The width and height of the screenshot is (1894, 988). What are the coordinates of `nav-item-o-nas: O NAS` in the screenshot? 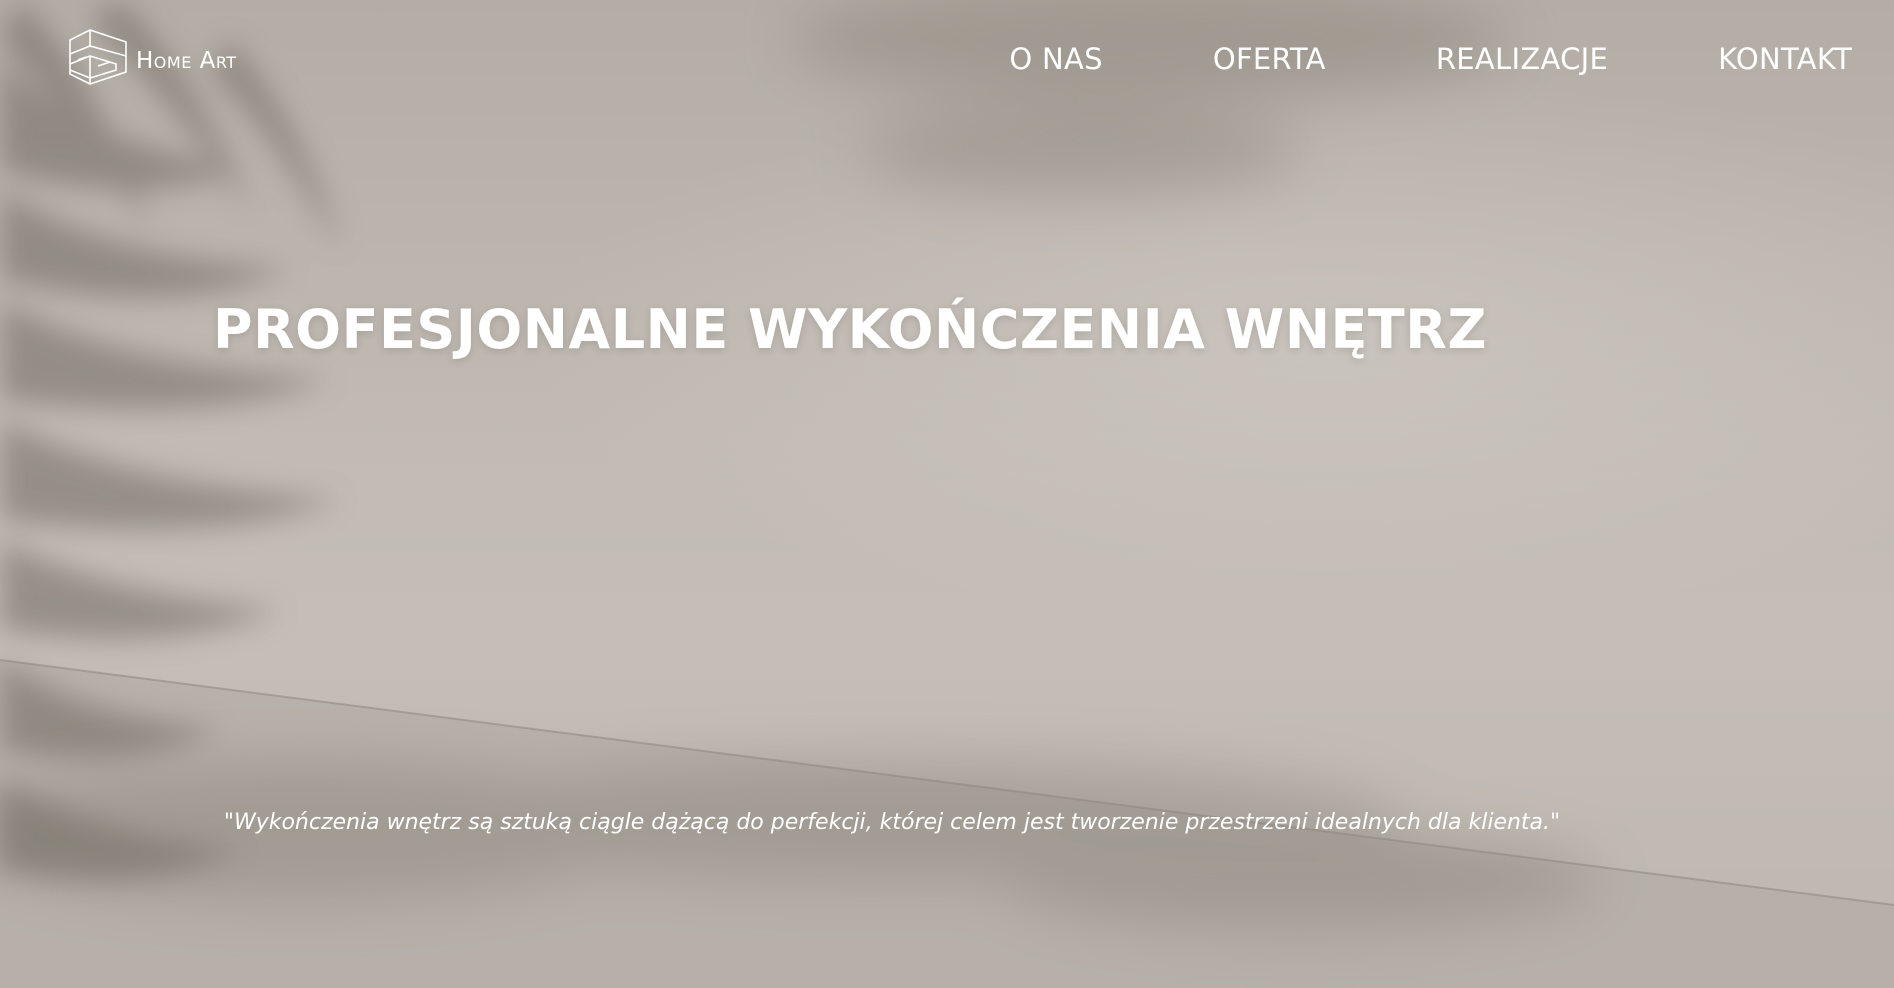 It's located at (1055, 59).